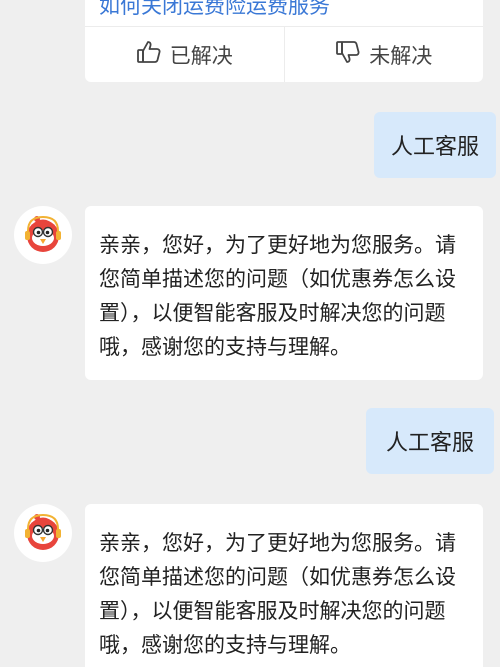  I want to click on unsolved-button: 未解决, so click(383, 54).